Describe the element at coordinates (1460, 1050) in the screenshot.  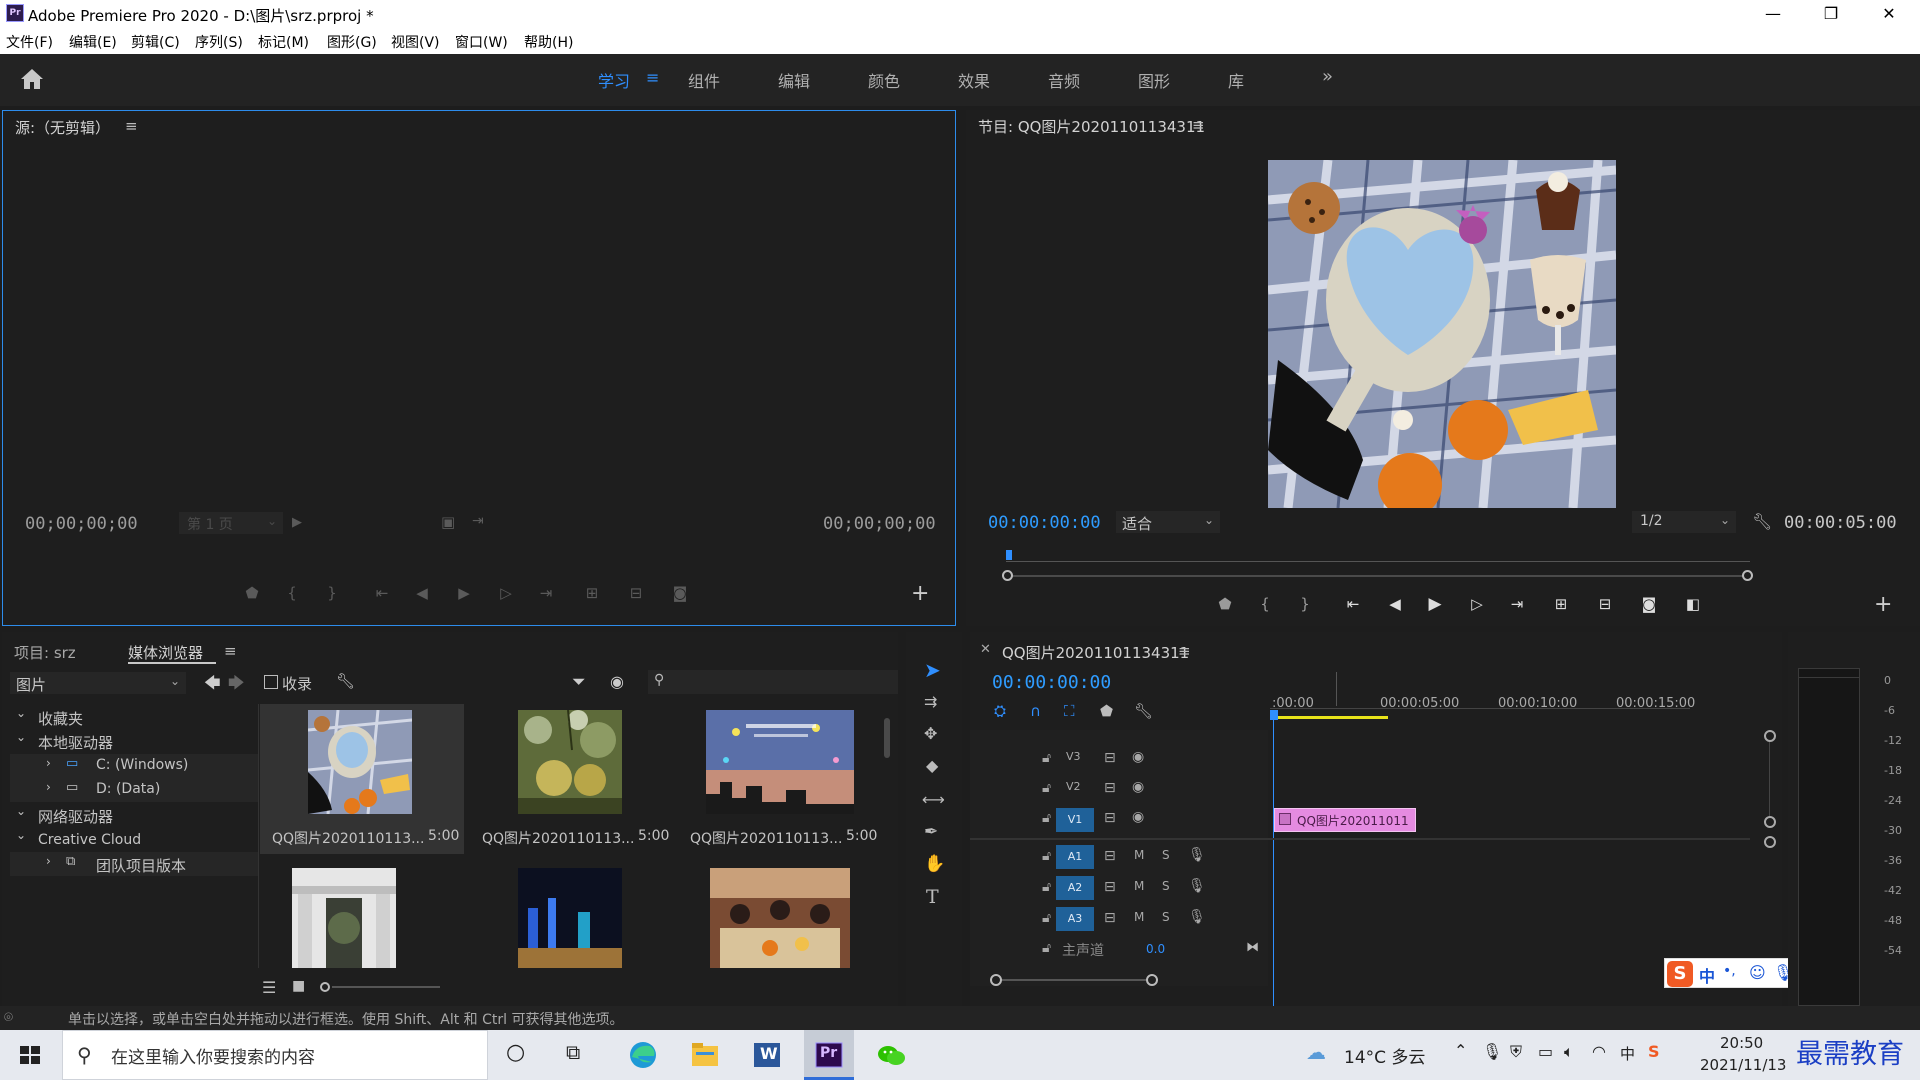
I see `tray-chevron-icon: ⌃` at that location.